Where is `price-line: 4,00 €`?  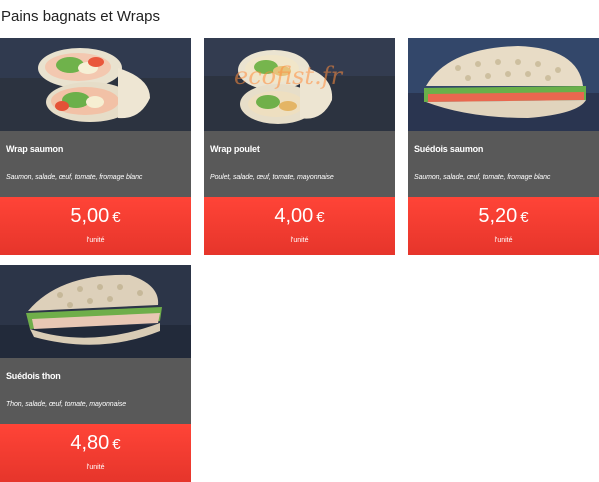
price-line: 4,00 € is located at coordinates (299, 217).